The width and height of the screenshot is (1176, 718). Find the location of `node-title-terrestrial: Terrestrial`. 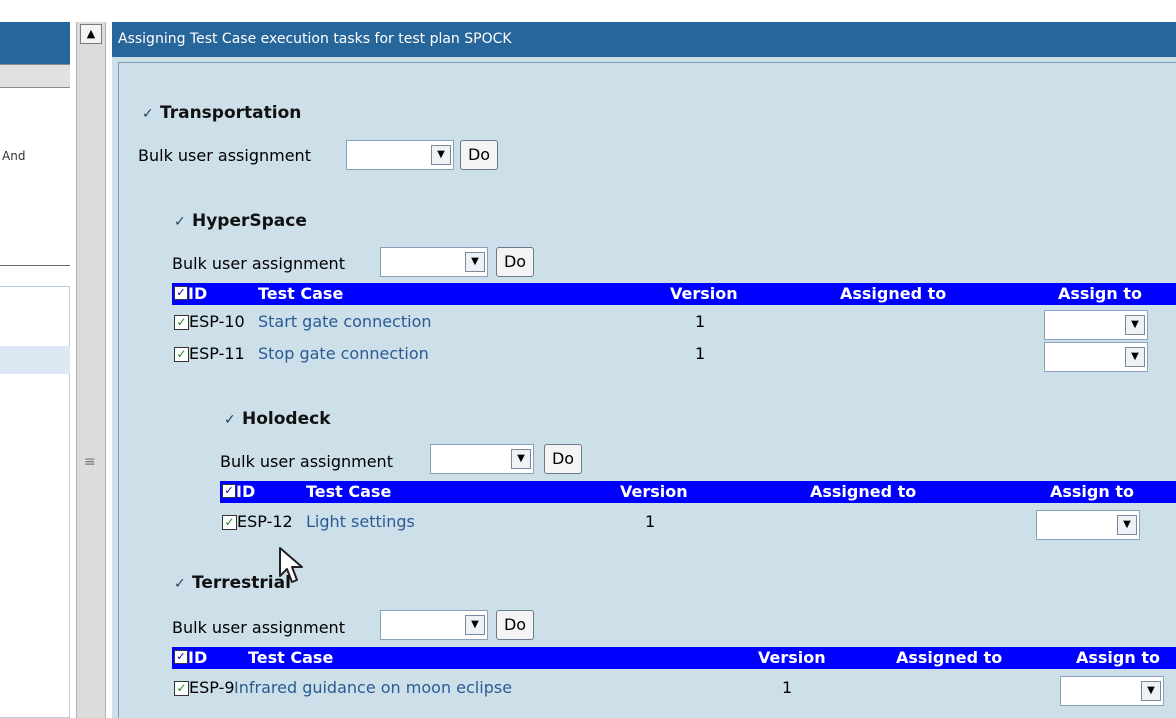

node-title-terrestrial: Terrestrial is located at coordinates (241, 583).